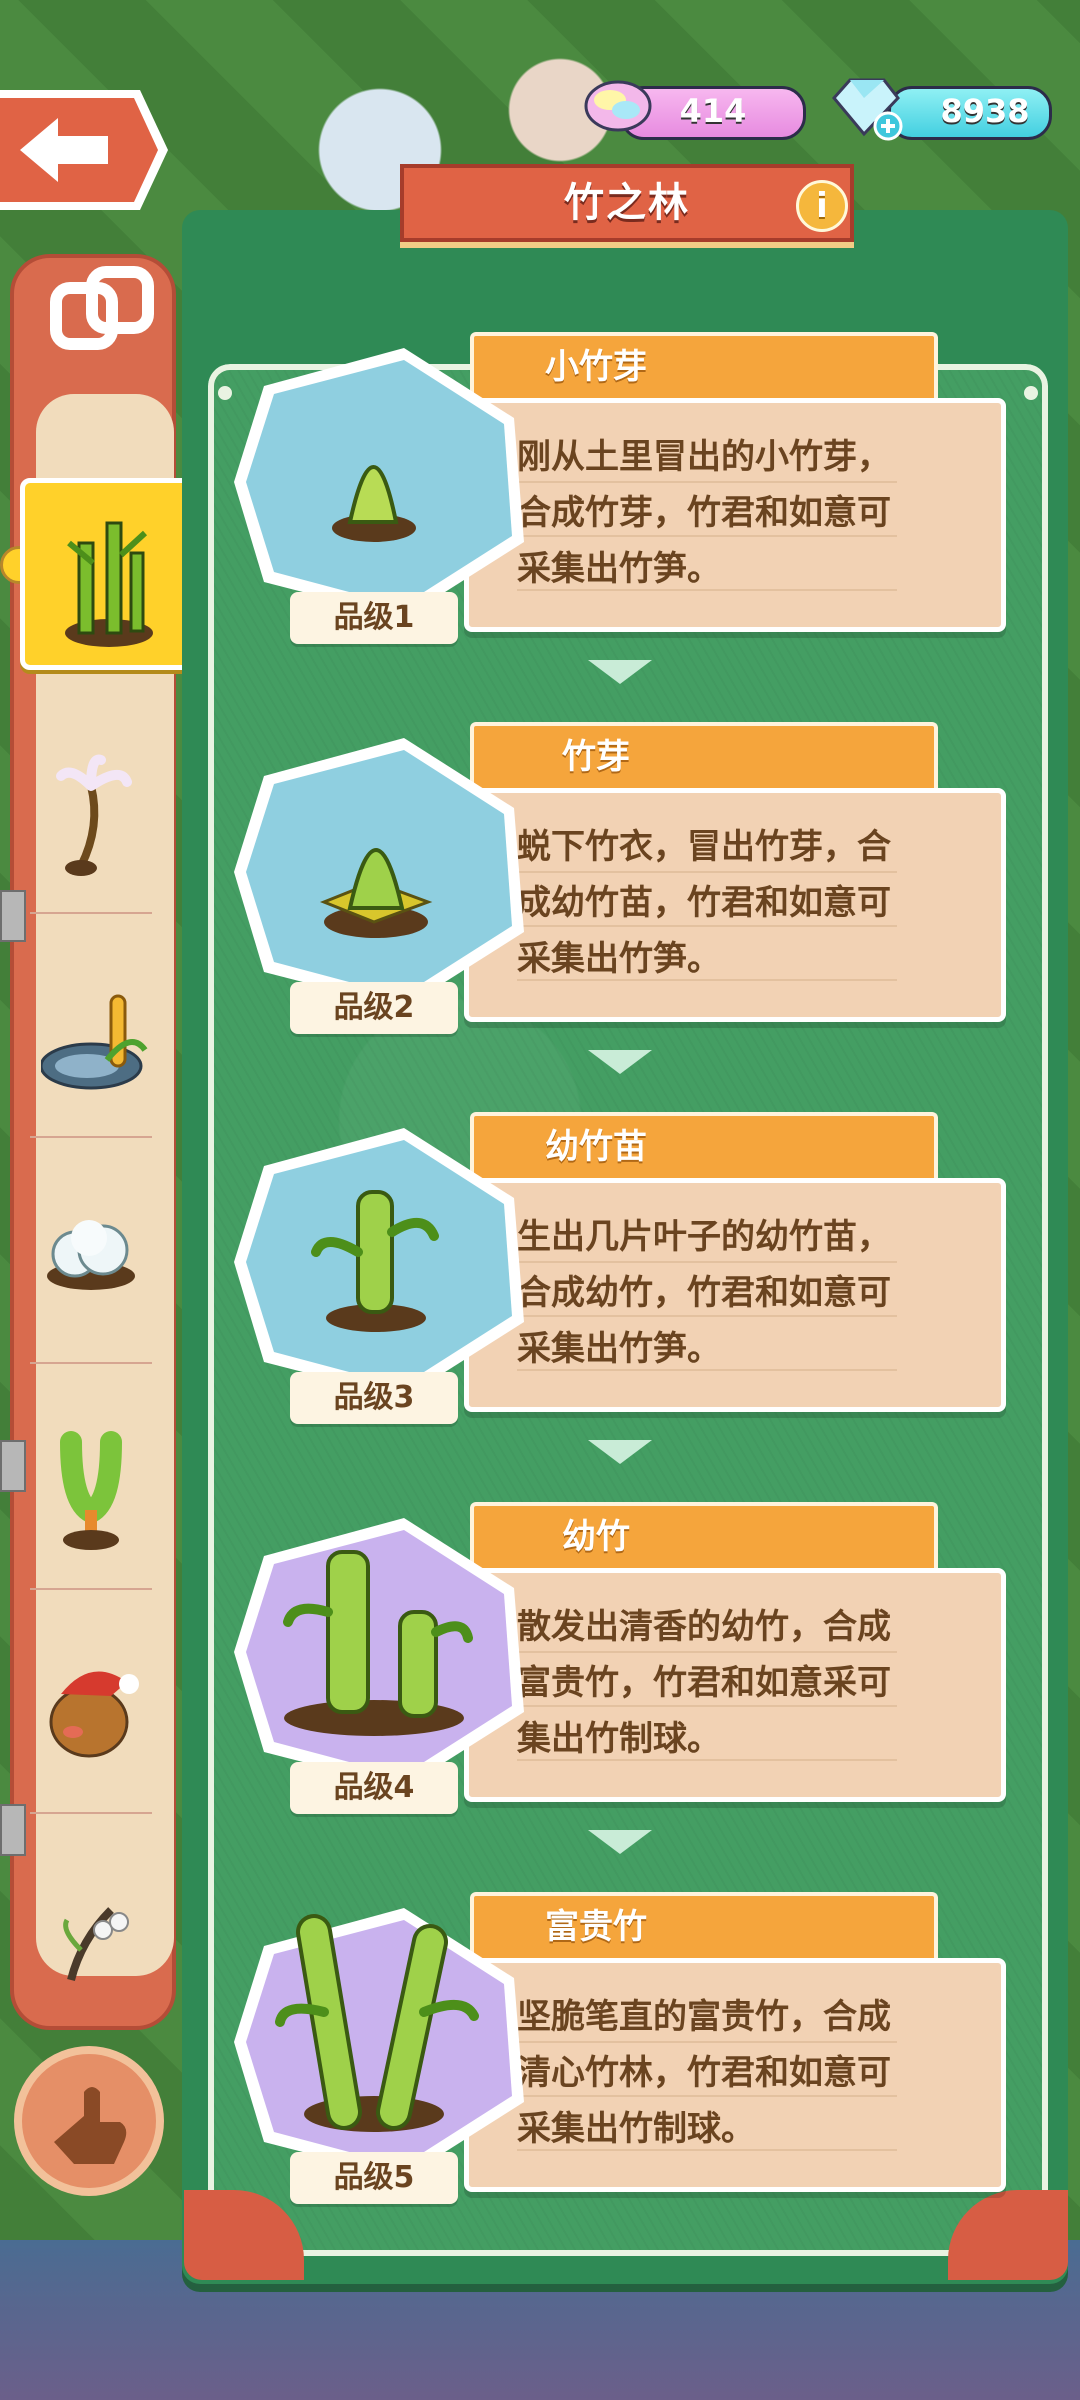 The image size is (1080, 2400). What do you see at coordinates (374, 1788) in the screenshot?
I see `grade-label: 品级4` at bounding box center [374, 1788].